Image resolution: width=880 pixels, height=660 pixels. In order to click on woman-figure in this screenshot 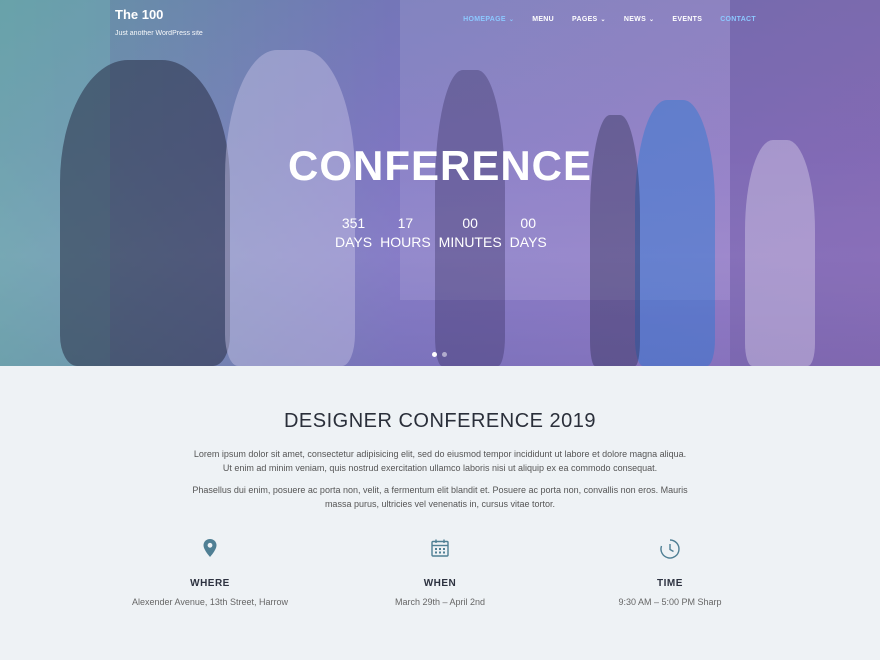, I will do `click(290, 208)`.